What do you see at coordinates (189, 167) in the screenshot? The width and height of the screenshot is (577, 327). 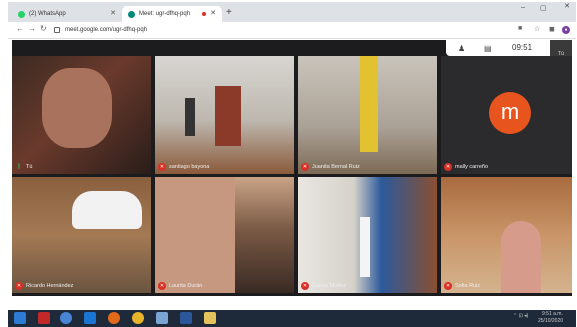 I see `participant-name: santiago bayona` at bounding box center [189, 167].